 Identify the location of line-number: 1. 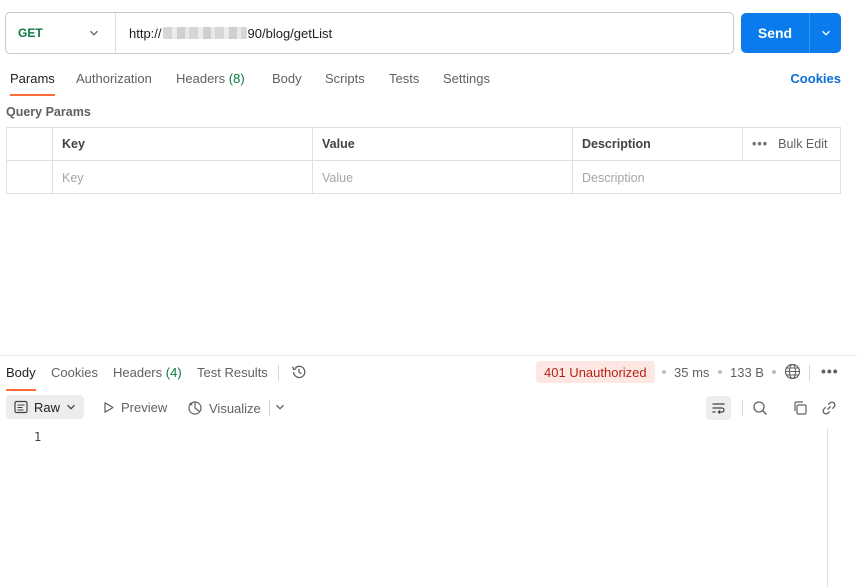
(38, 437).